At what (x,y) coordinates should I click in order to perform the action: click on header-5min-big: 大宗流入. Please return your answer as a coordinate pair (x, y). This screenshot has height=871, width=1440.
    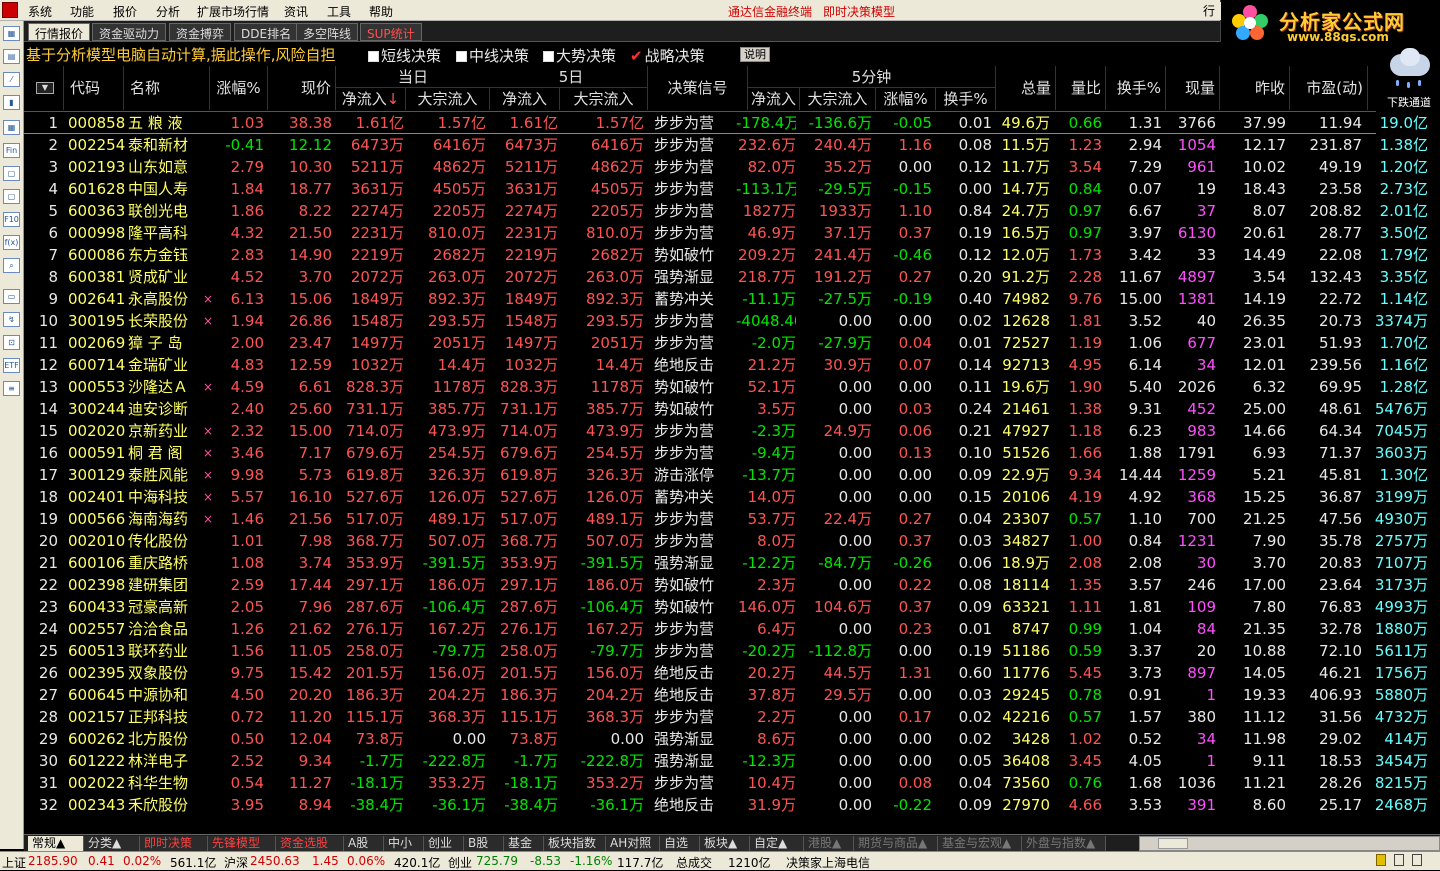
    Looking at the image, I should click on (838, 99).